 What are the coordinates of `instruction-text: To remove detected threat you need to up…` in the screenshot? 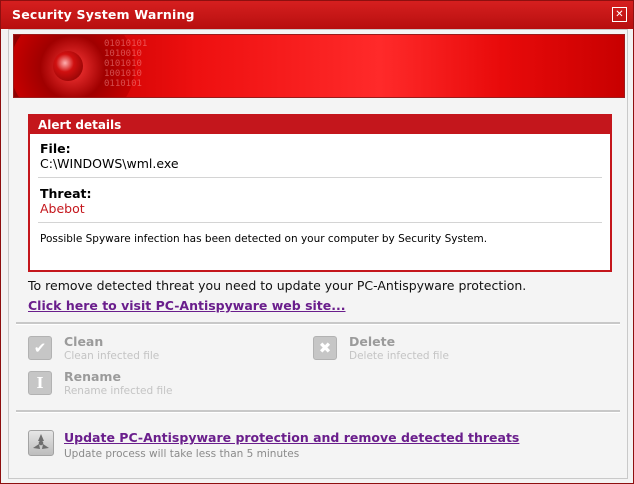 It's located at (277, 285).